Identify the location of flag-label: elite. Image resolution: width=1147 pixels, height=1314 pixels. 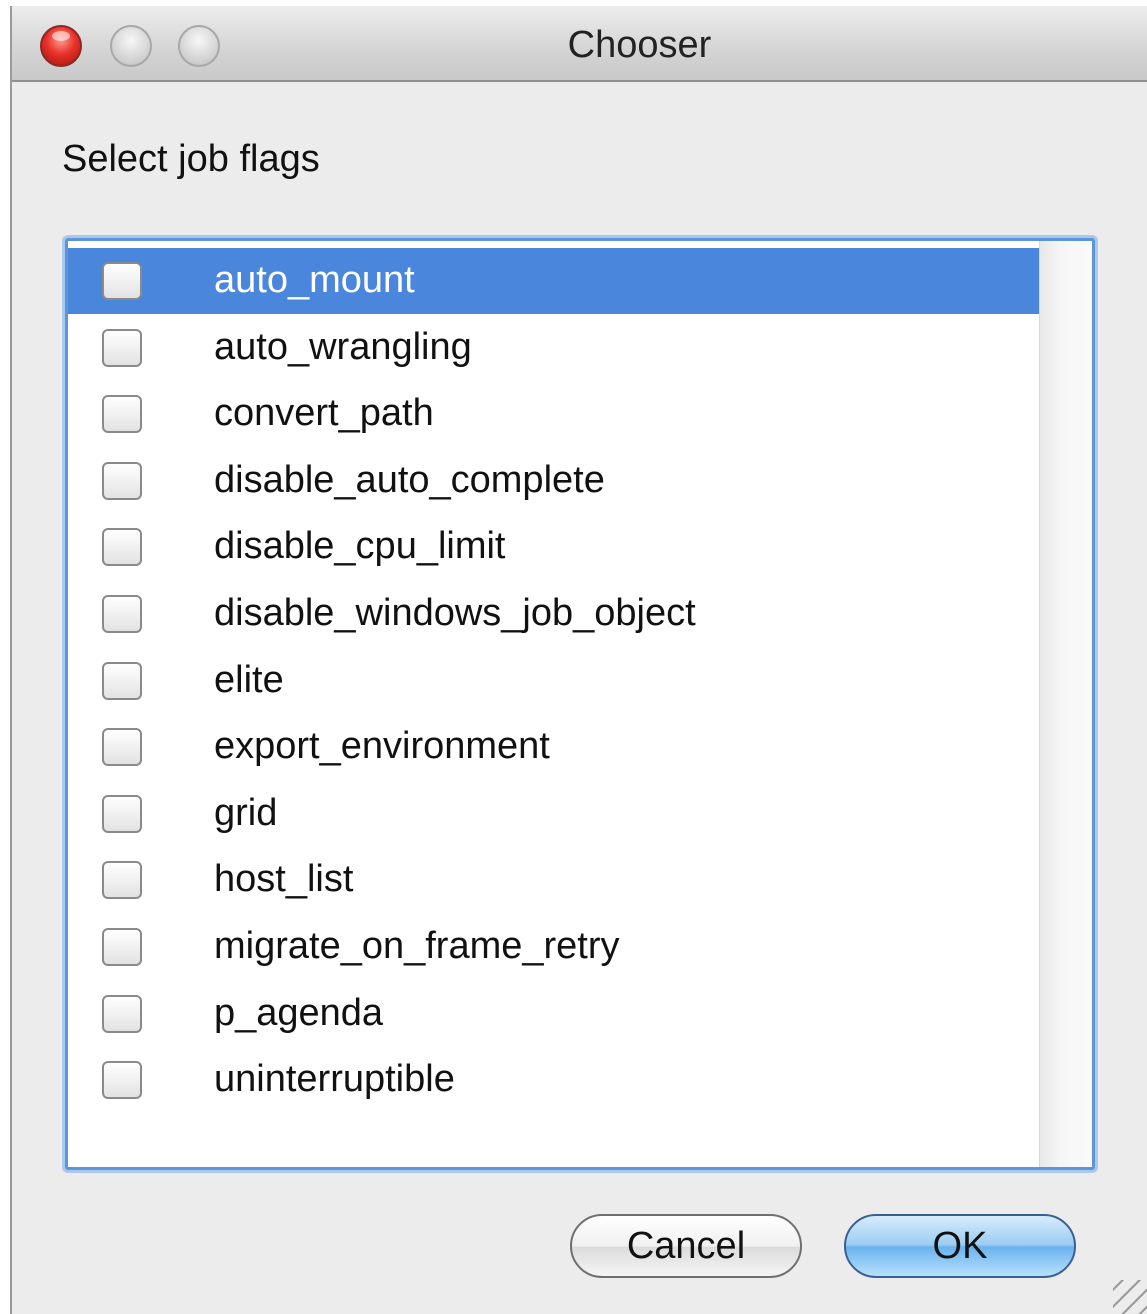
(249, 679).